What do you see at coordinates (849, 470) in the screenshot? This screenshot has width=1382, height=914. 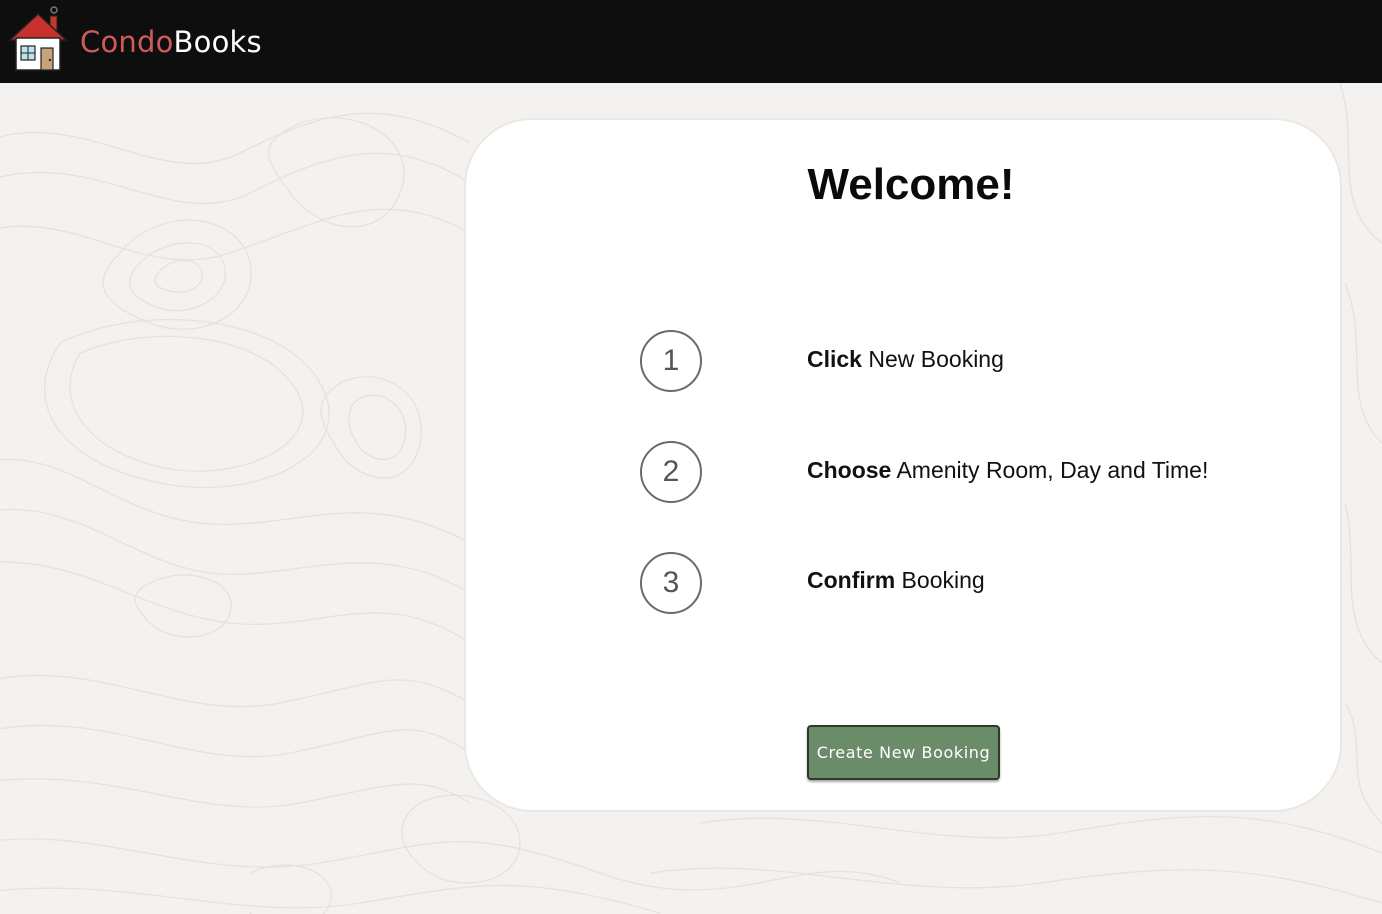 I see `step-2-bold: Choose` at bounding box center [849, 470].